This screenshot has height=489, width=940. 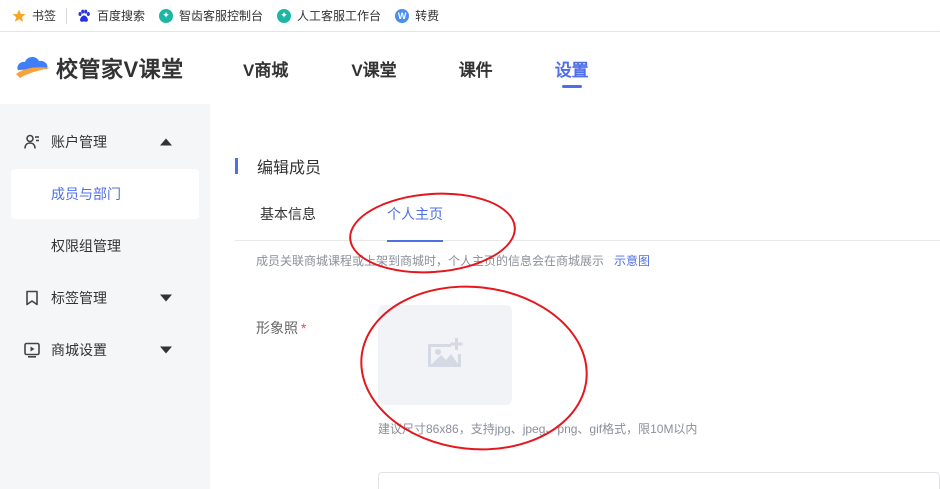 What do you see at coordinates (236, 166) in the screenshot?
I see `title-accent-bar` at bounding box center [236, 166].